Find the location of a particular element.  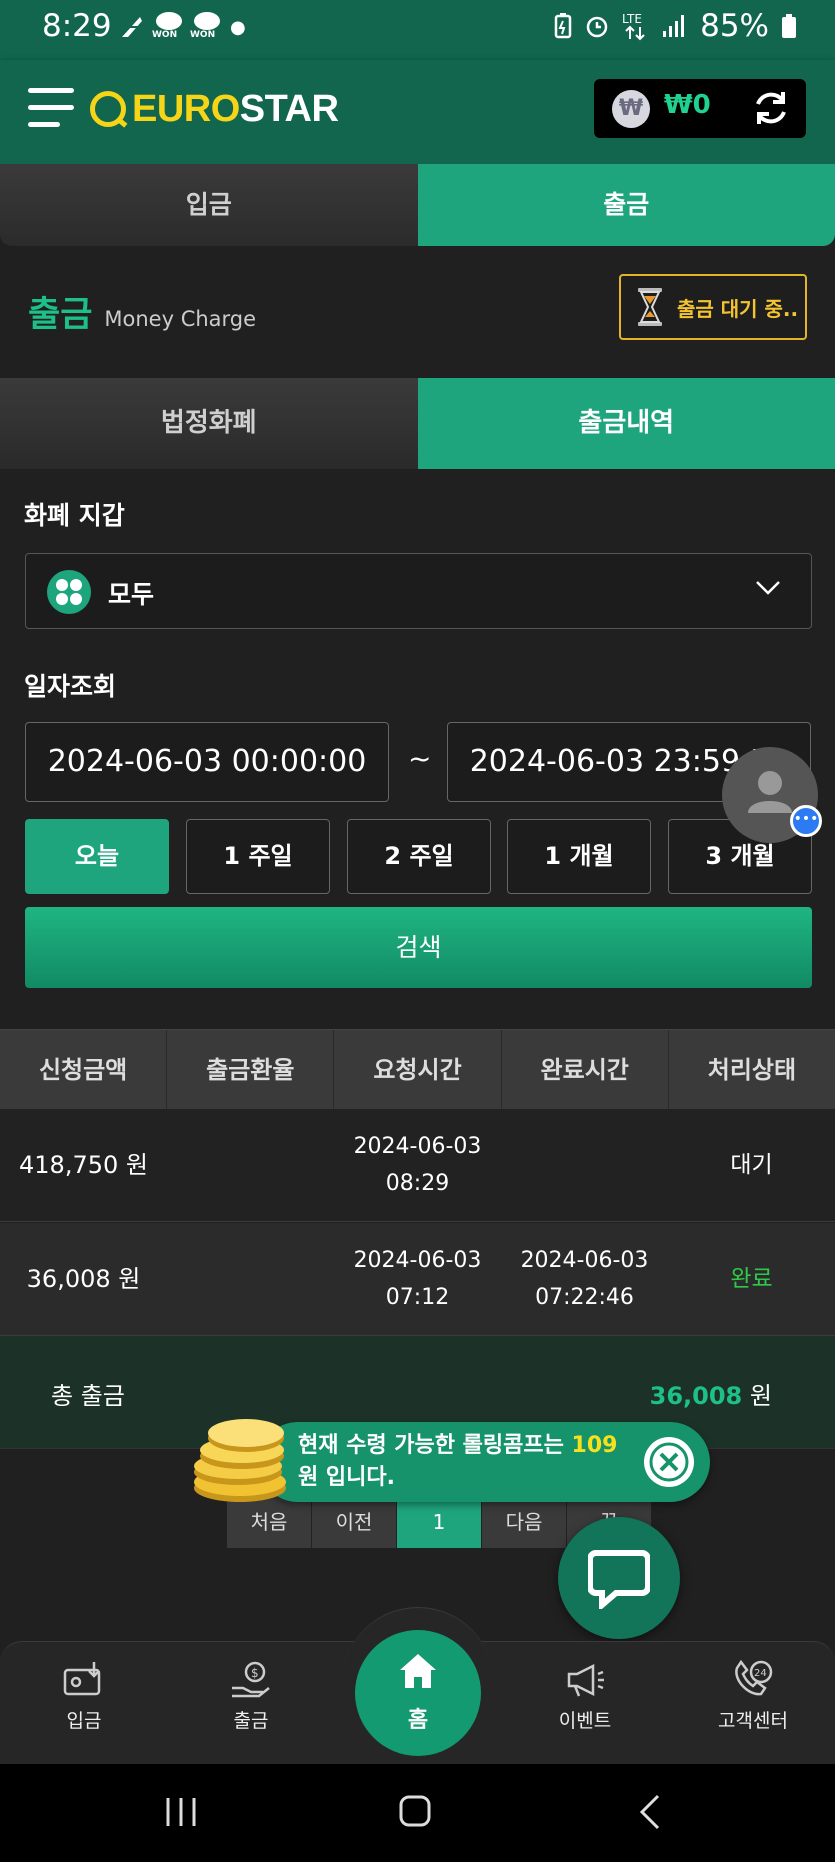

page-title-en: Money Charge is located at coordinates (180, 319).